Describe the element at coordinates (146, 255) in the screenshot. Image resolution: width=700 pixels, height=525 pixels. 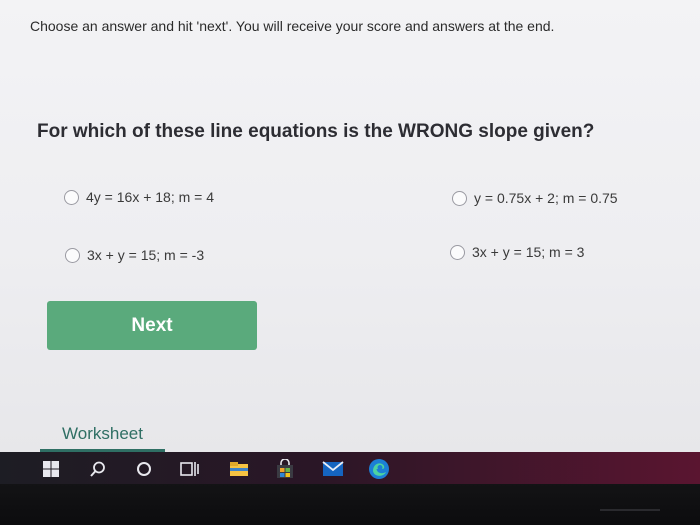
I see `answer-option-label: 3x + y = 15; m = -3` at that location.